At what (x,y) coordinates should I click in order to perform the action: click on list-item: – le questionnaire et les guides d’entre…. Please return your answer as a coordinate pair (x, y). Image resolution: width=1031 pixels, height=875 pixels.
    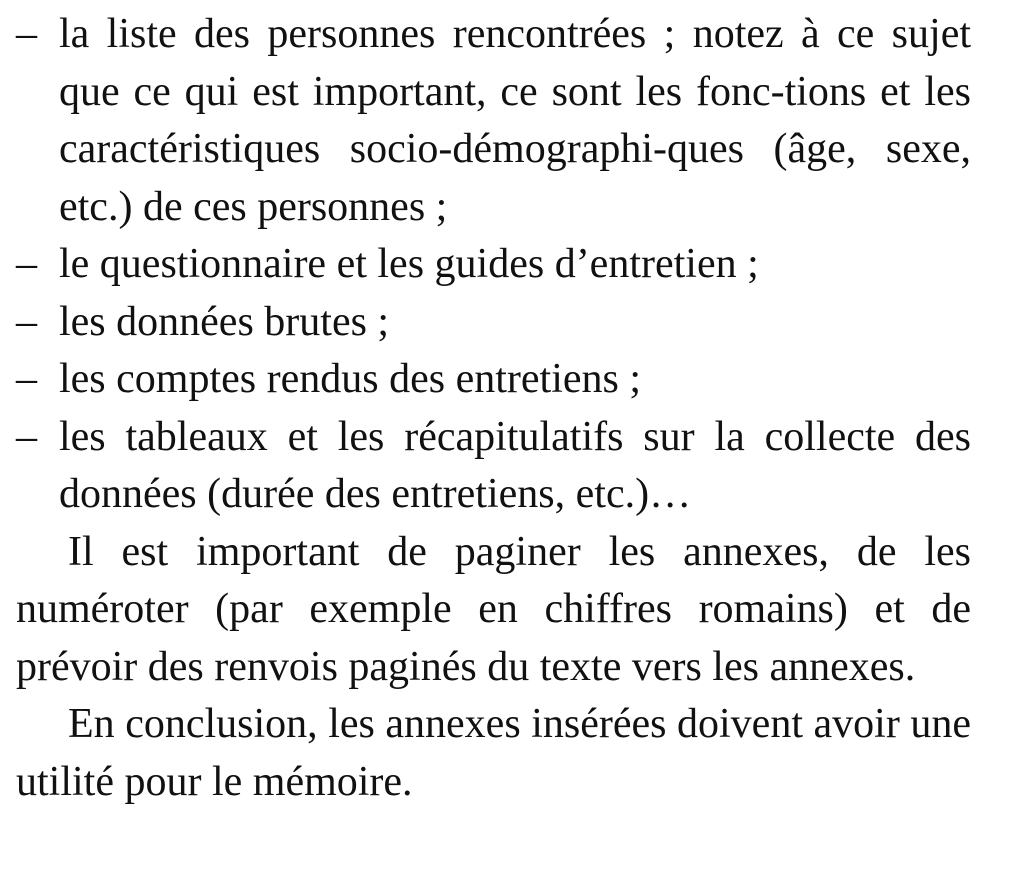
    Looking at the image, I should click on (493, 265).